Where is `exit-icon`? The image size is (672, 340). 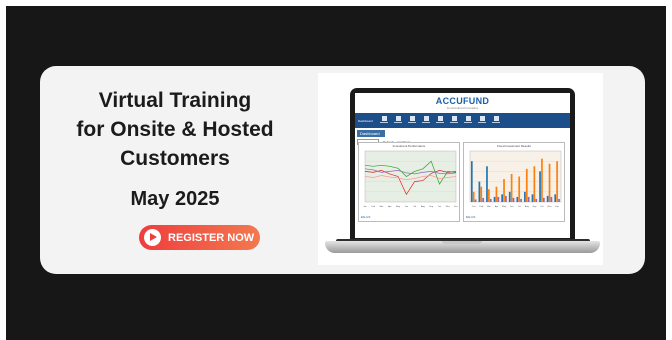
exit-icon is located at coordinates (496, 120).